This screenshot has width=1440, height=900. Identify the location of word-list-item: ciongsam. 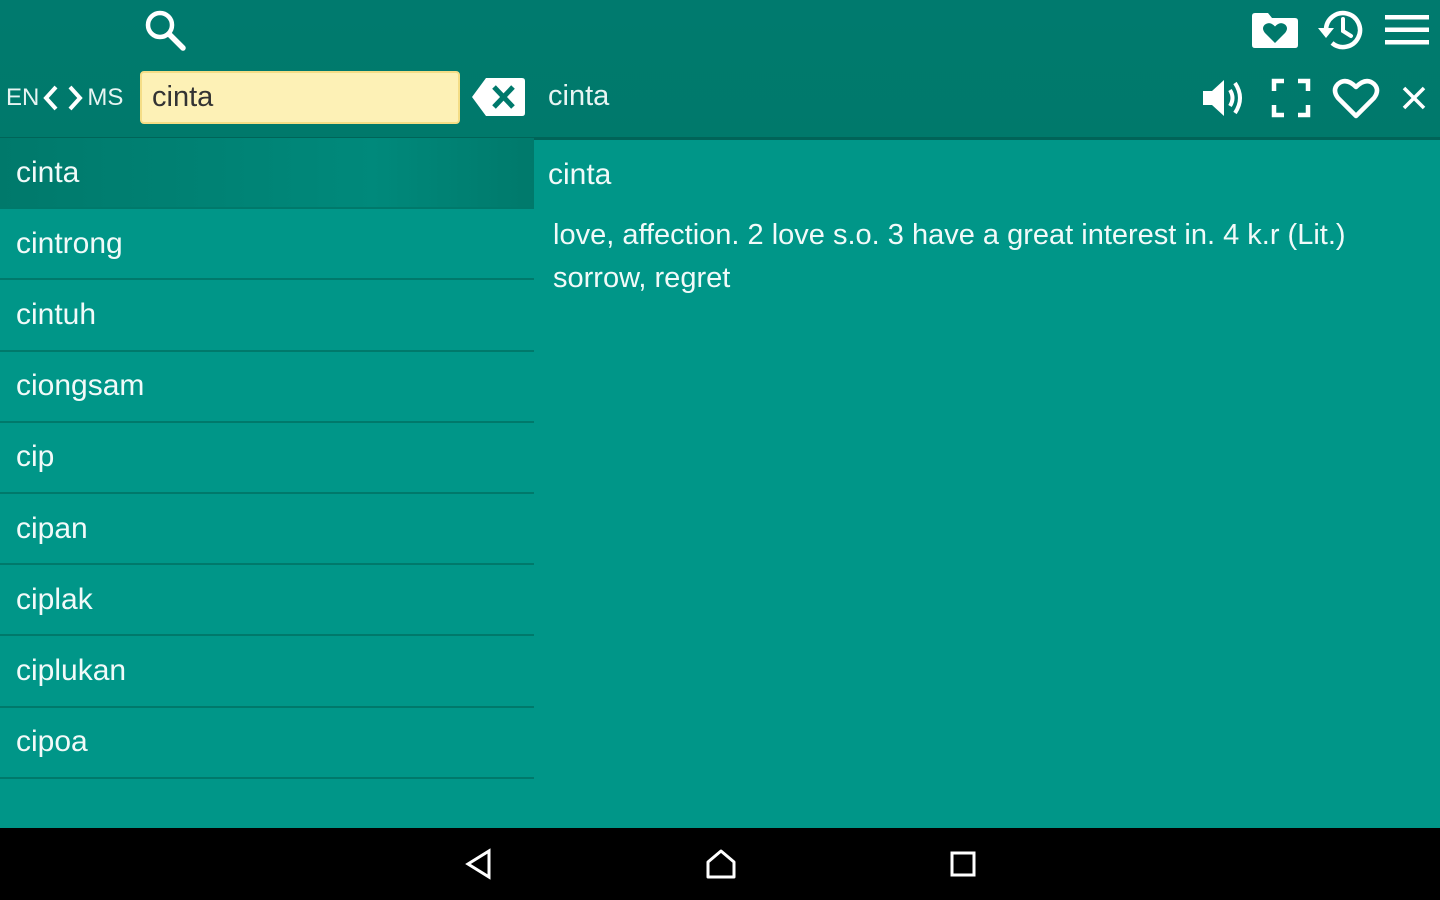
(267, 387).